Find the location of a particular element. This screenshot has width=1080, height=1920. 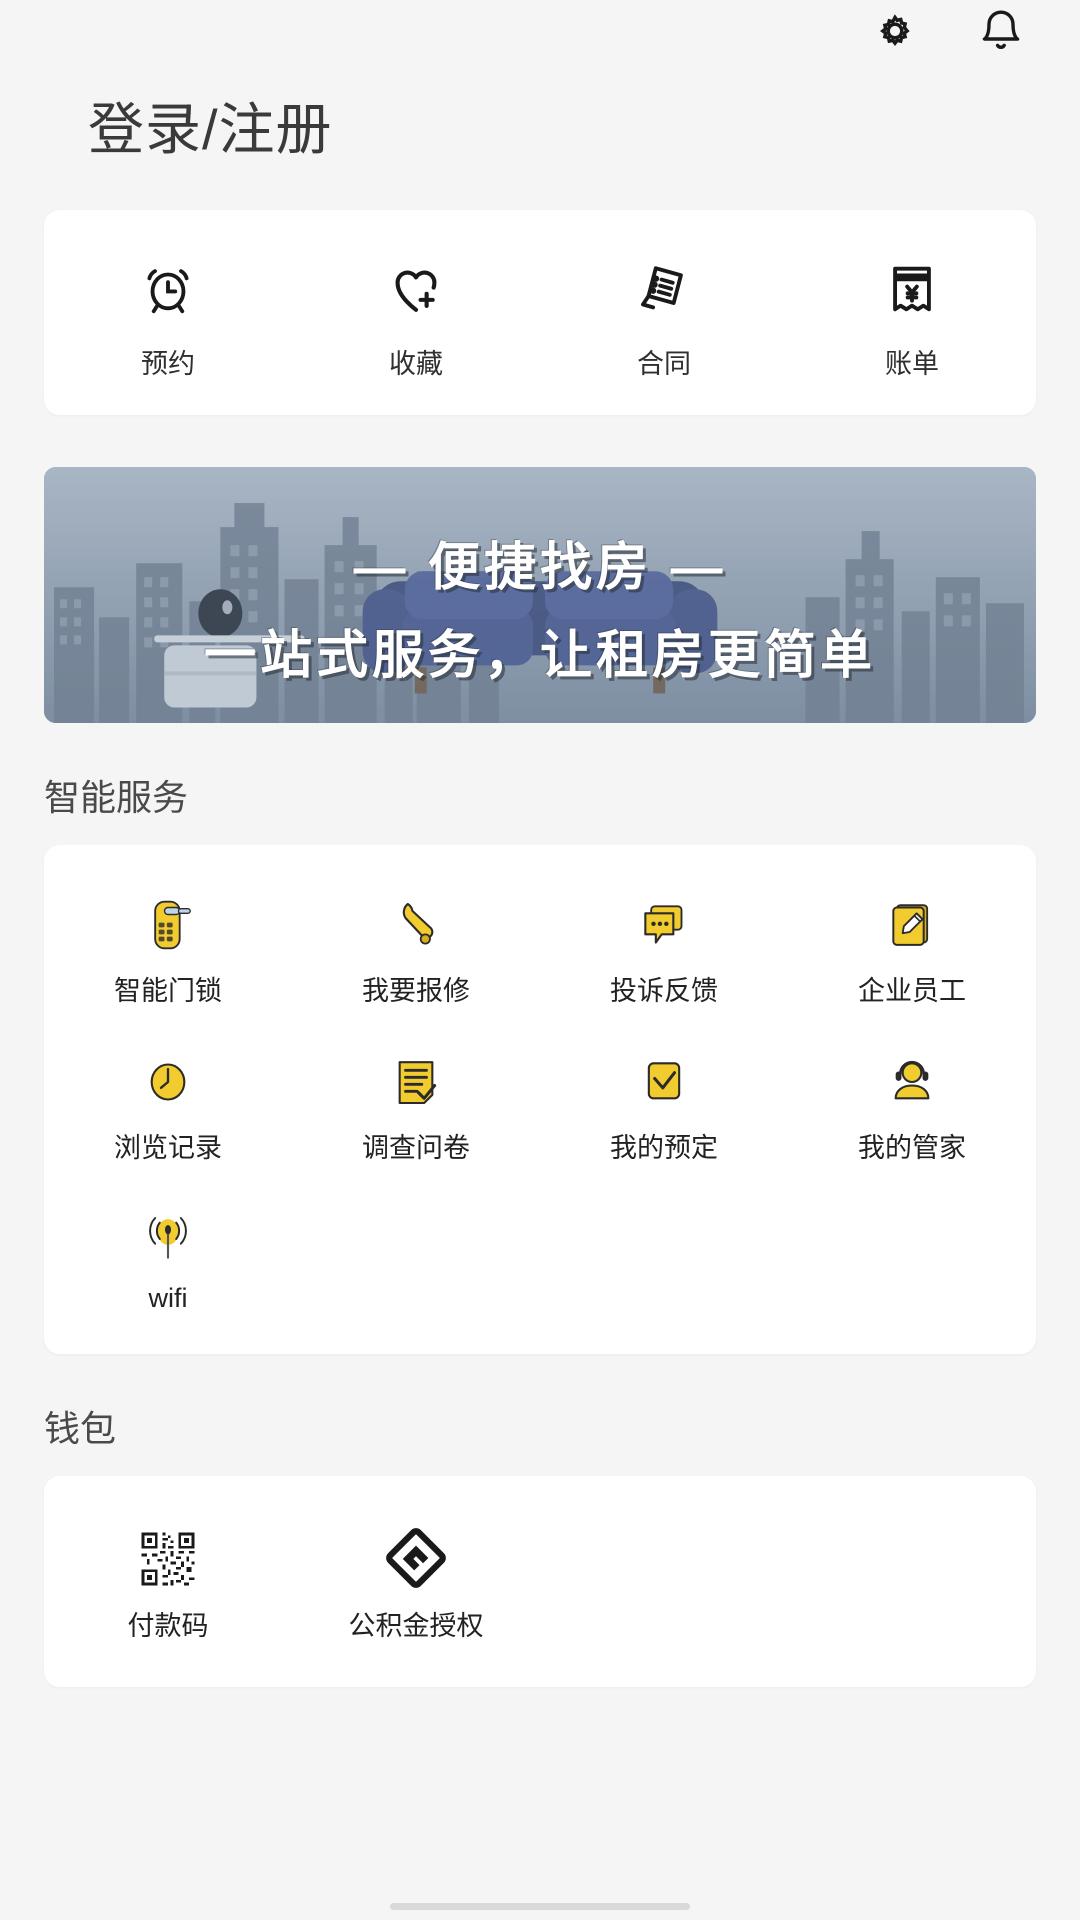

survey-checklist-icon is located at coordinates (416, 1079).